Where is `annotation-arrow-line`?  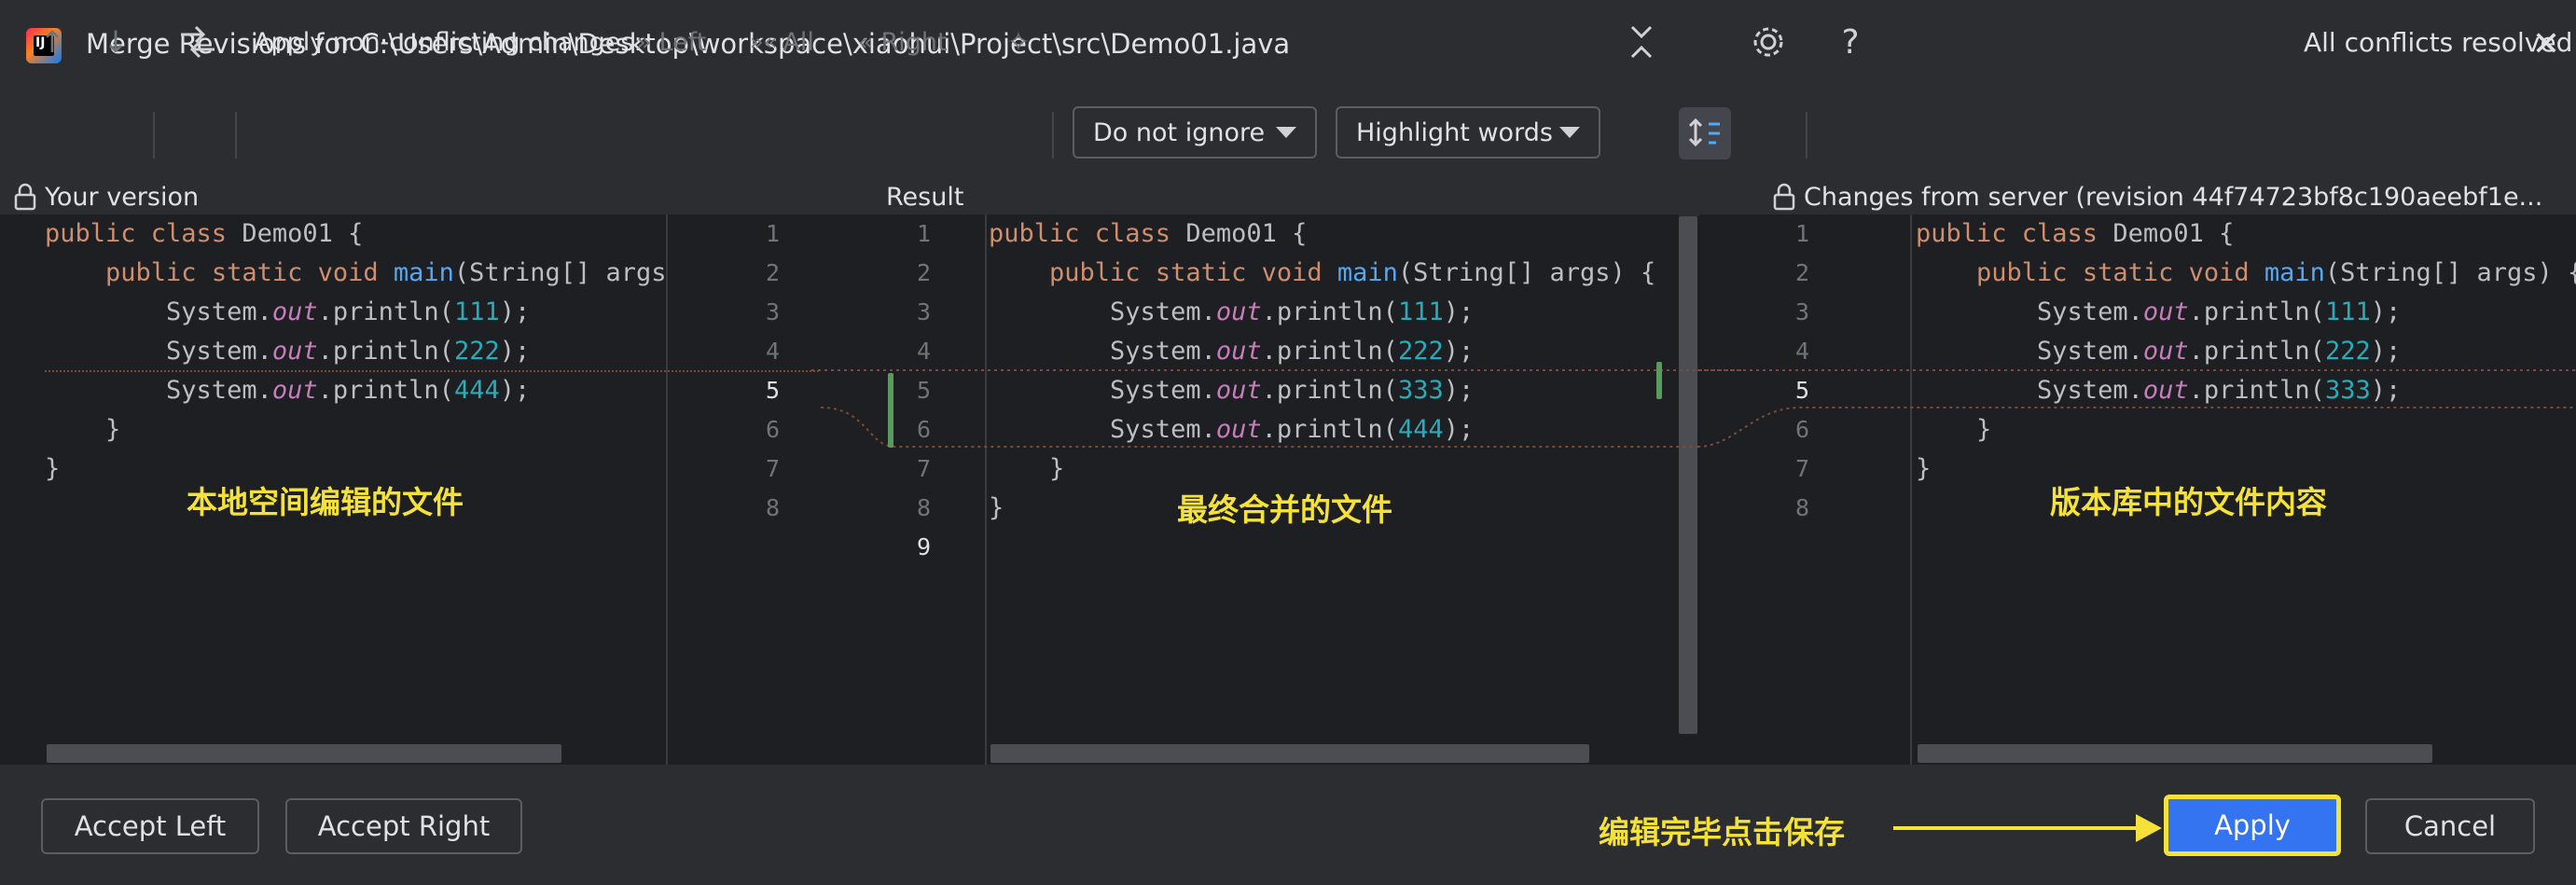
annotation-arrow-line is located at coordinates (2016, 828).